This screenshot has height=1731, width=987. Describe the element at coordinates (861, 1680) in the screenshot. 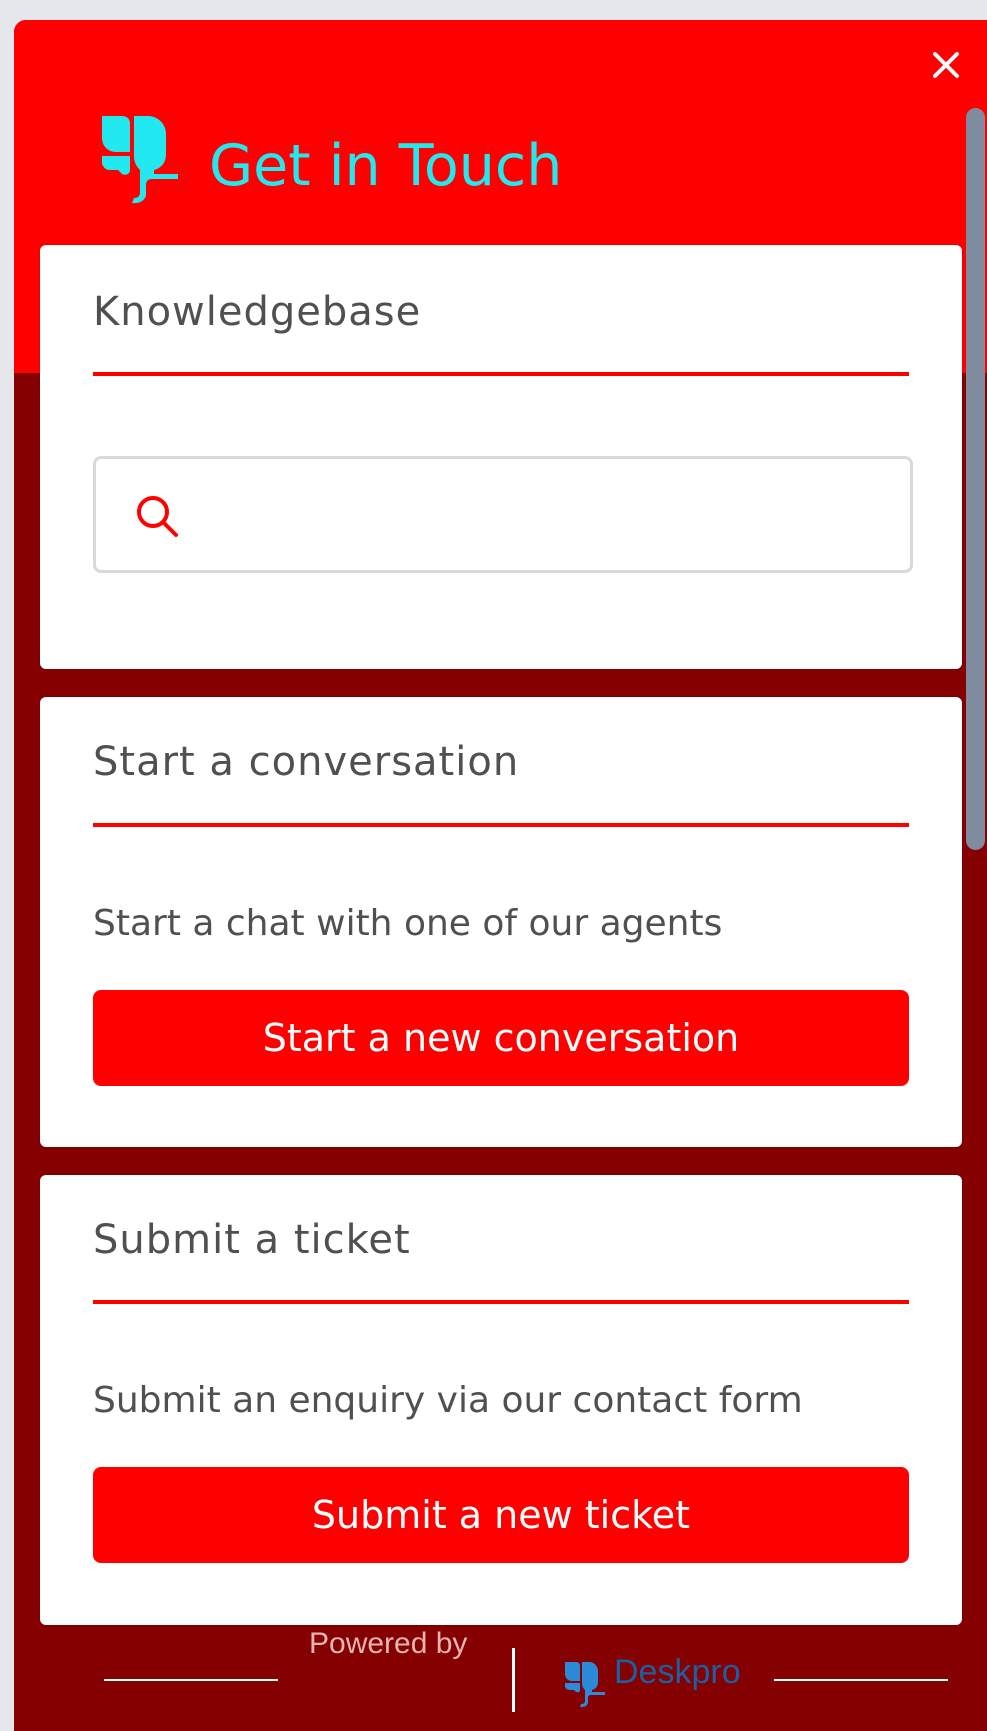

I see `footer-line-right` at that location.